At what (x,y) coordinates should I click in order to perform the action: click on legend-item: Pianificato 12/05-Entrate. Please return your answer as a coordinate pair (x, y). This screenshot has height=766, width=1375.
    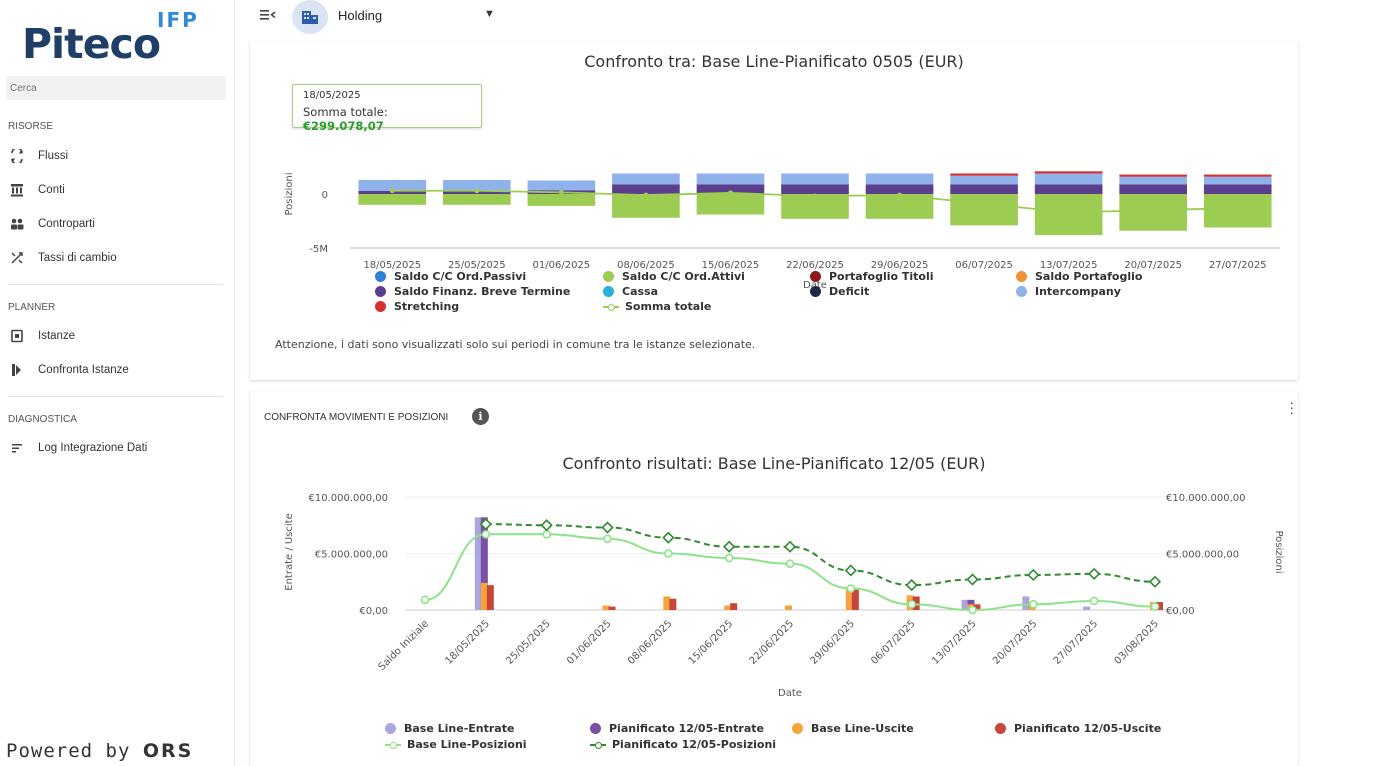
    Looking at the image, I should click on (677, 728).